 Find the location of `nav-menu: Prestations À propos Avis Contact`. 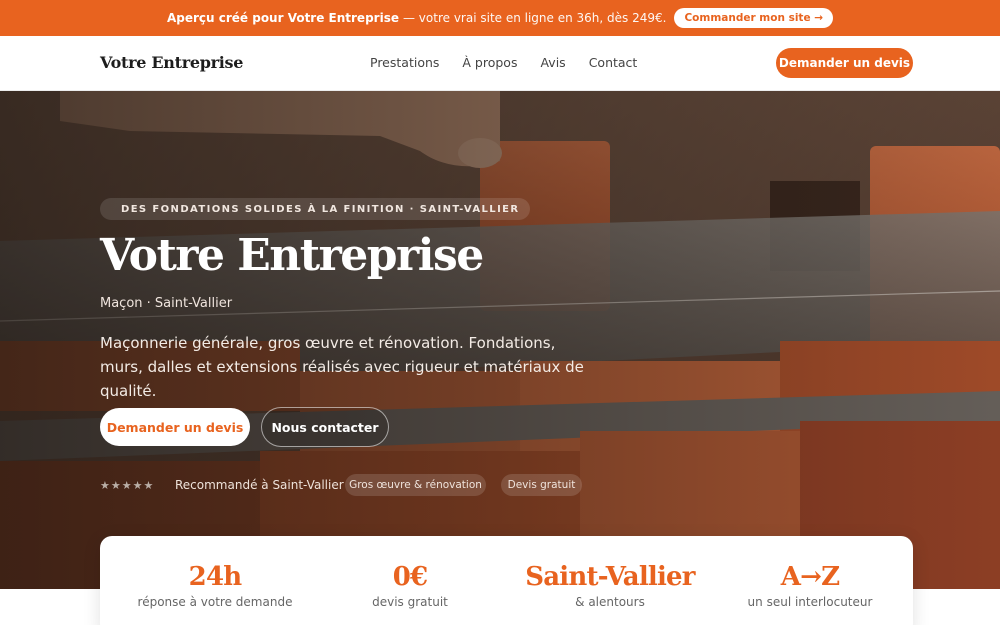

nav-menu: Prestations À propos Avis Contact is located at coordinates (503, 62).